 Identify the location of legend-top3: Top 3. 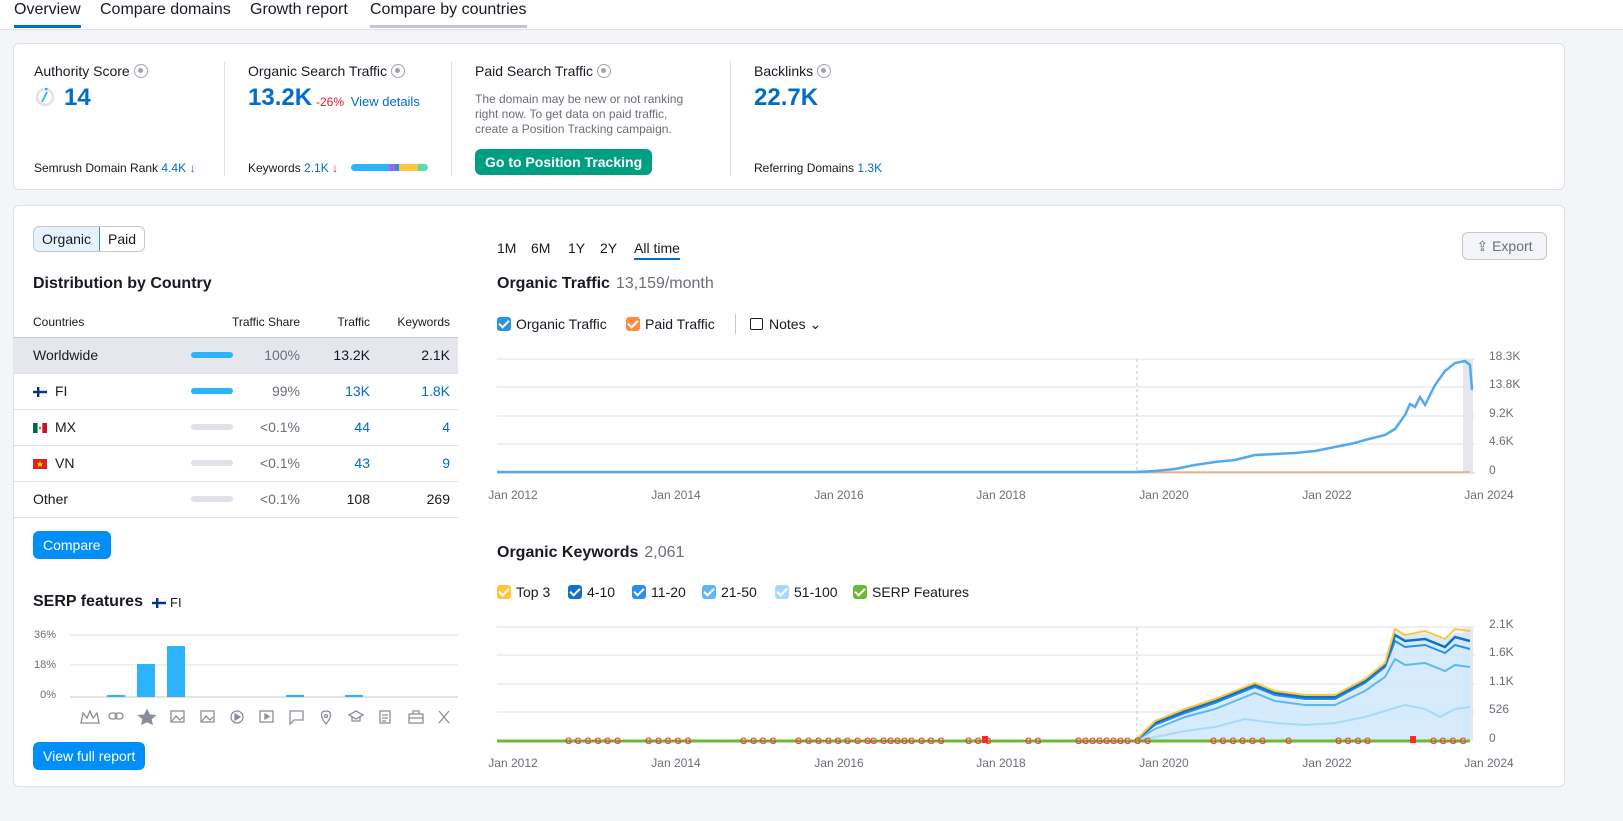
(523, 592).